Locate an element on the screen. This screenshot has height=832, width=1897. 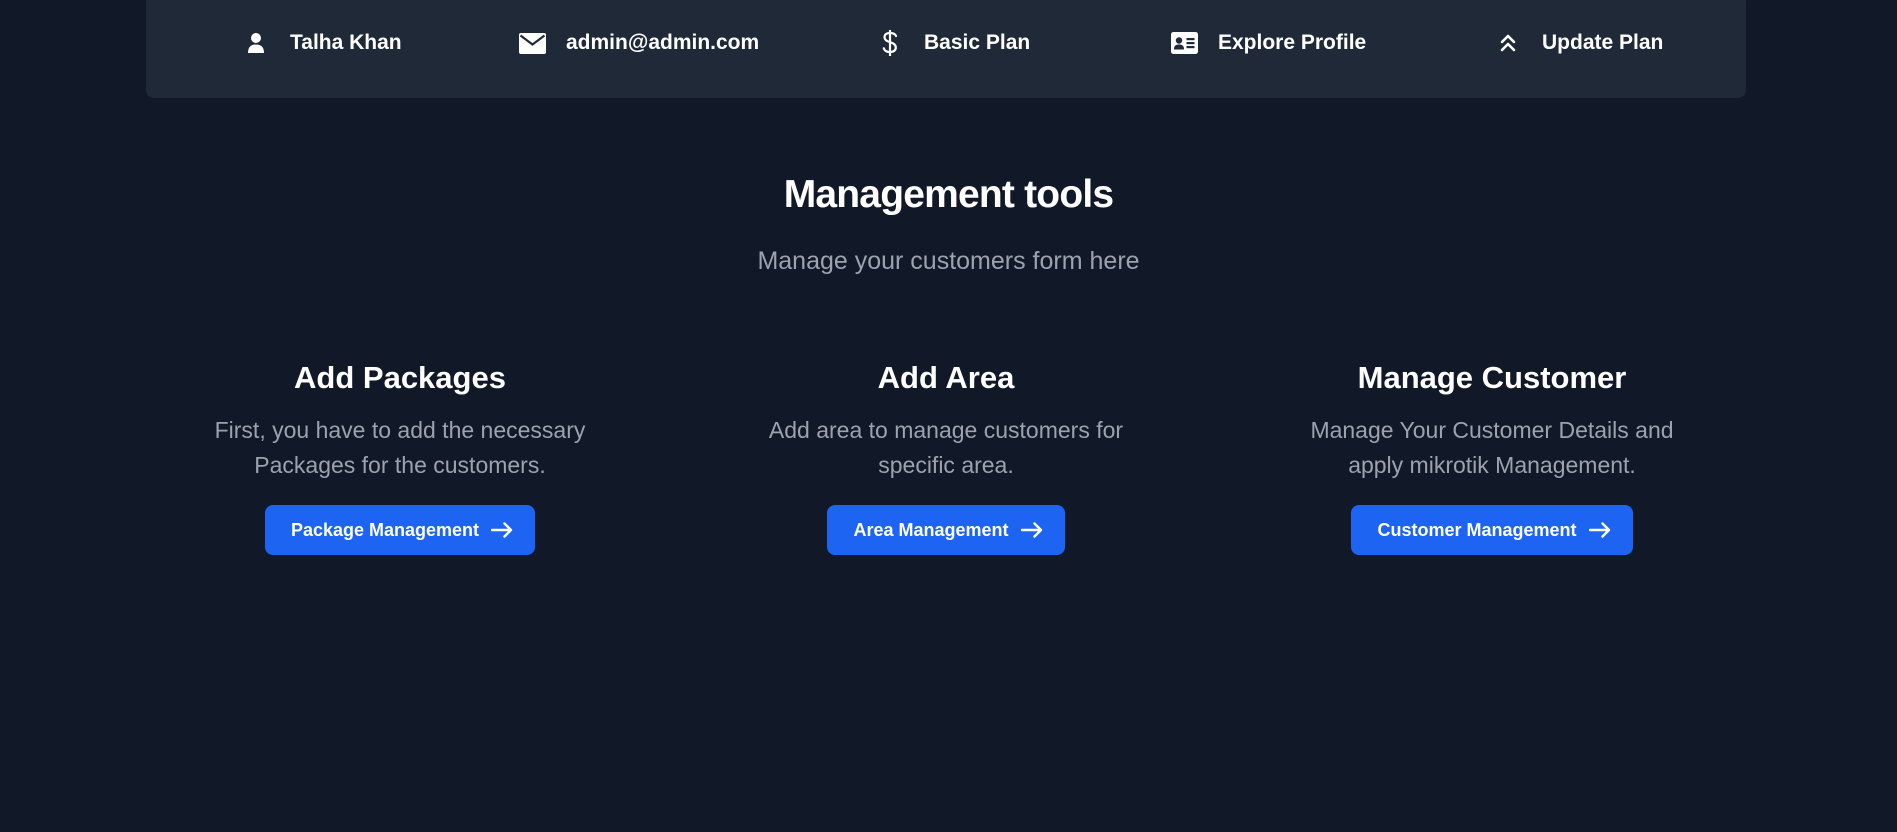
card-title: Add Area is located at coordinates (946, 377).